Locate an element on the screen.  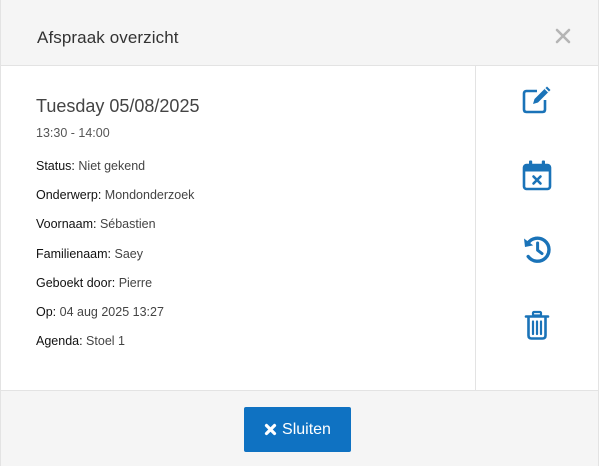
field-label: Status: is located at coordinates (55, 166).